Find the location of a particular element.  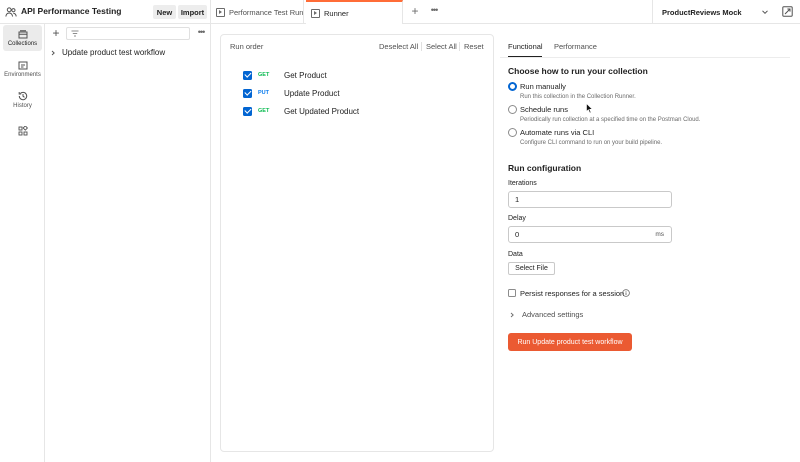

select-file-button: Select File is located at coordinates (531, 268).